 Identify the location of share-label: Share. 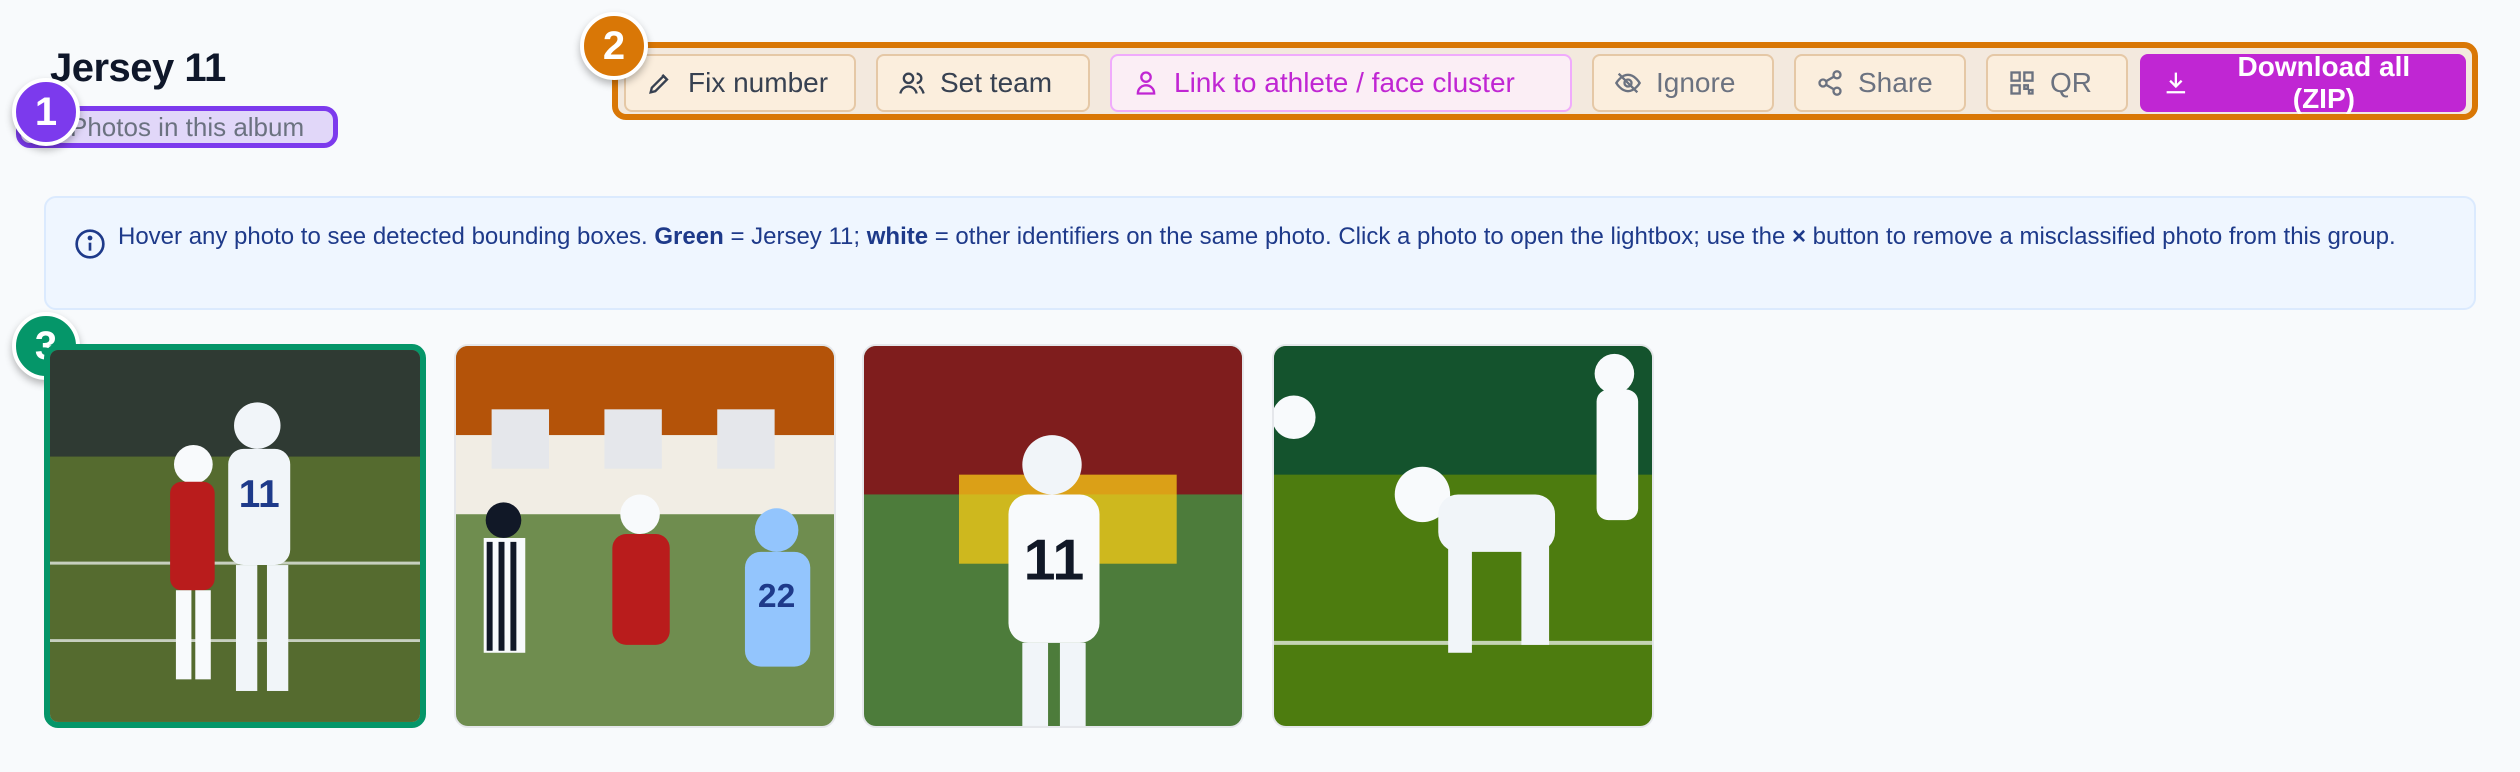
(1895, 82).